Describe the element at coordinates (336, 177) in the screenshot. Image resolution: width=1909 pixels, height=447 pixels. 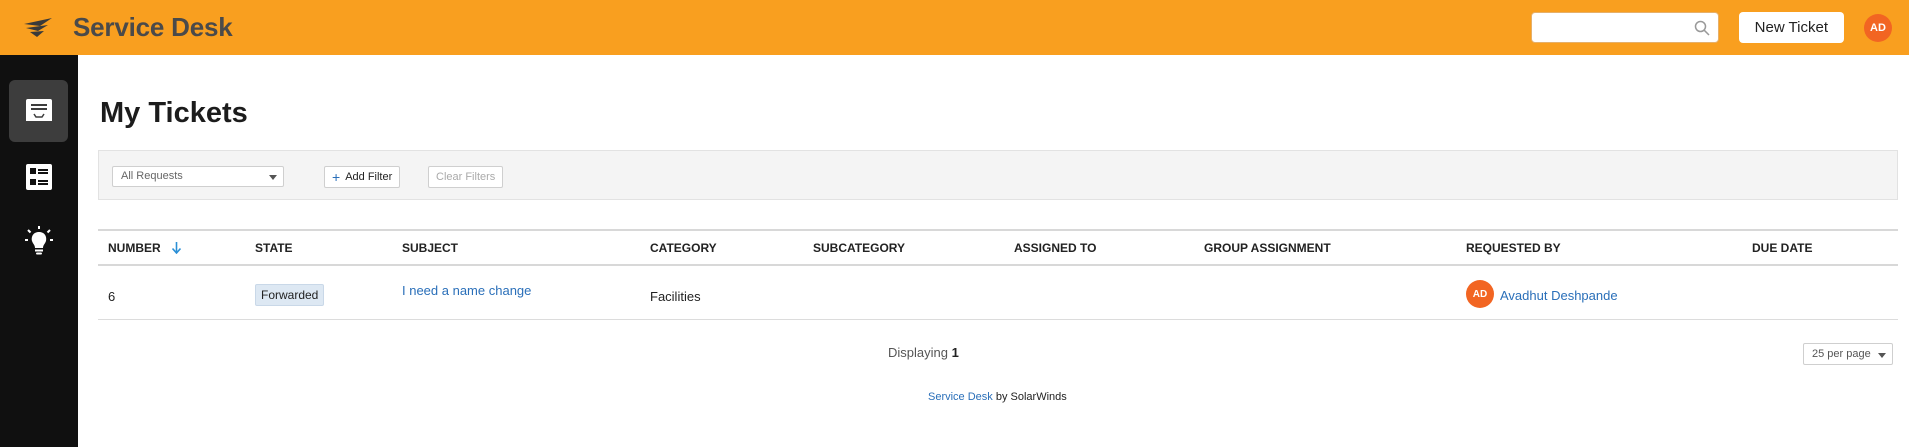
I see `plus-icon: +` at that location.